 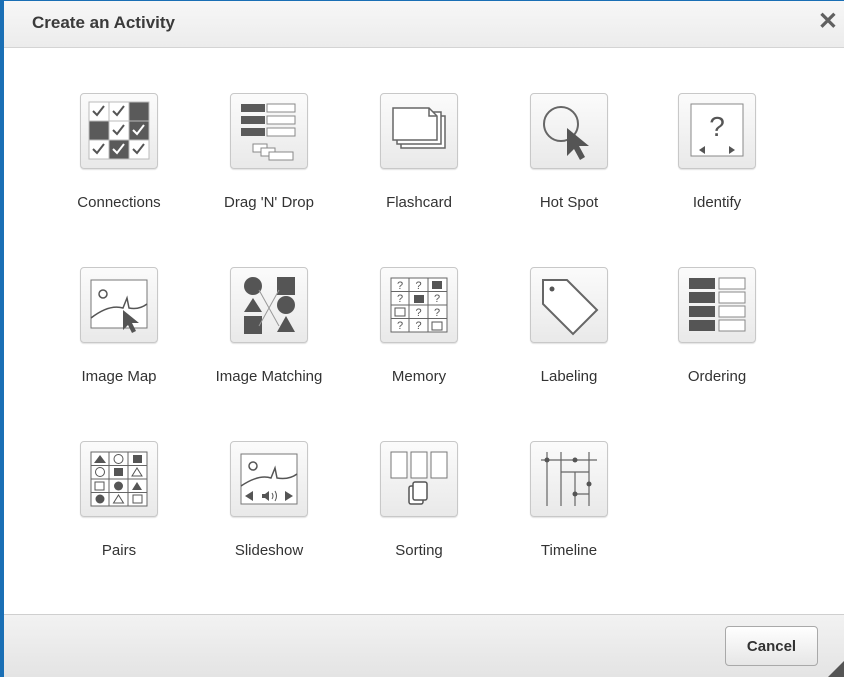 I want to click on activity-label: Pairs, so click(x=119, y=550).